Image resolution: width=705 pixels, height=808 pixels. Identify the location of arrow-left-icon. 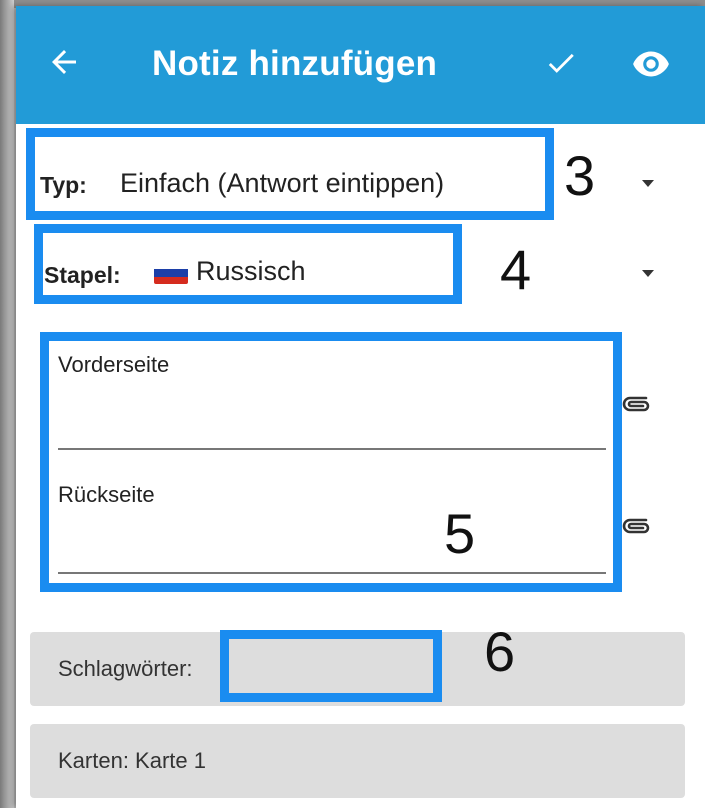
(64, 62).